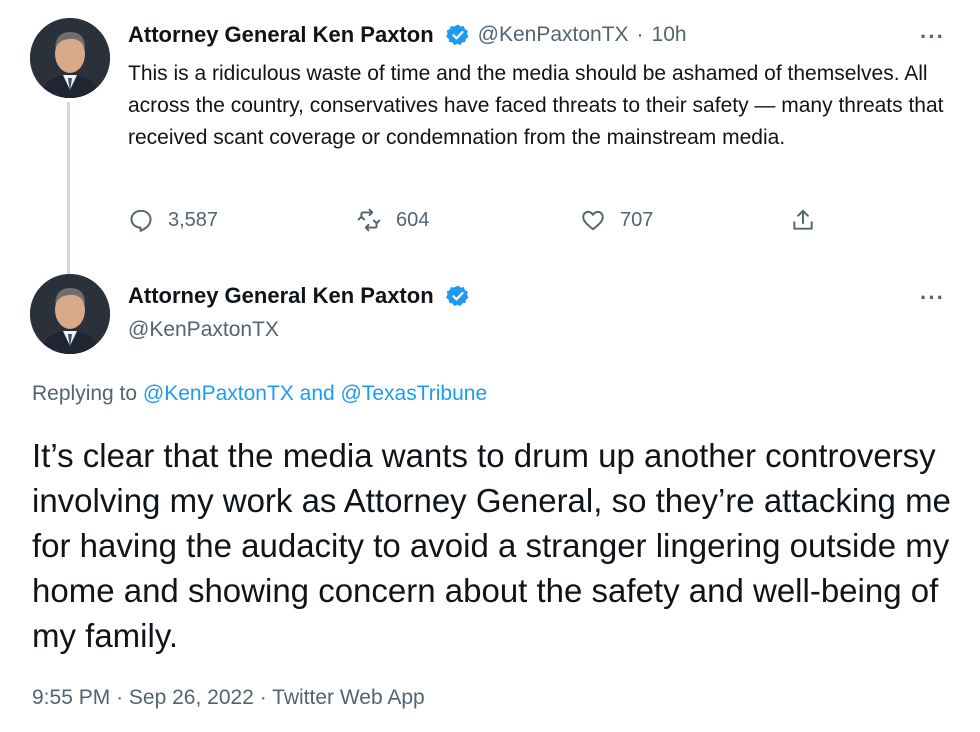 The width and height of the screenshot is (980, 732). I want to click on replying-and: and, so click(317, 393).